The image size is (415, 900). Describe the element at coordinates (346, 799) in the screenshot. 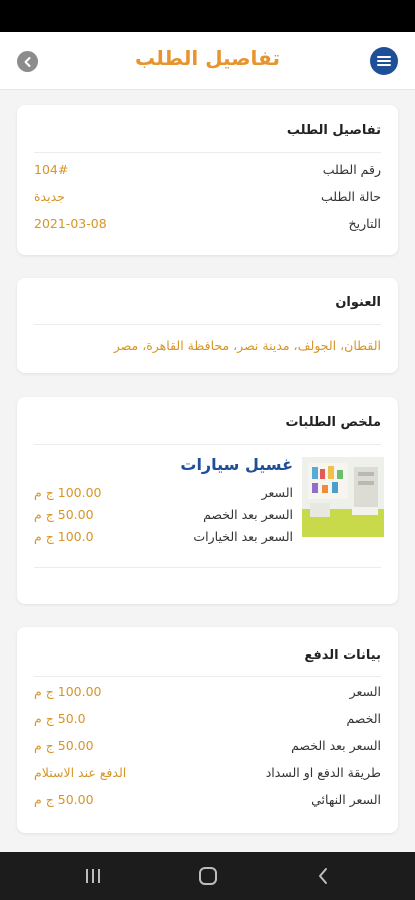

I see `payment-final-price-label: السعر النهائي` at that location.